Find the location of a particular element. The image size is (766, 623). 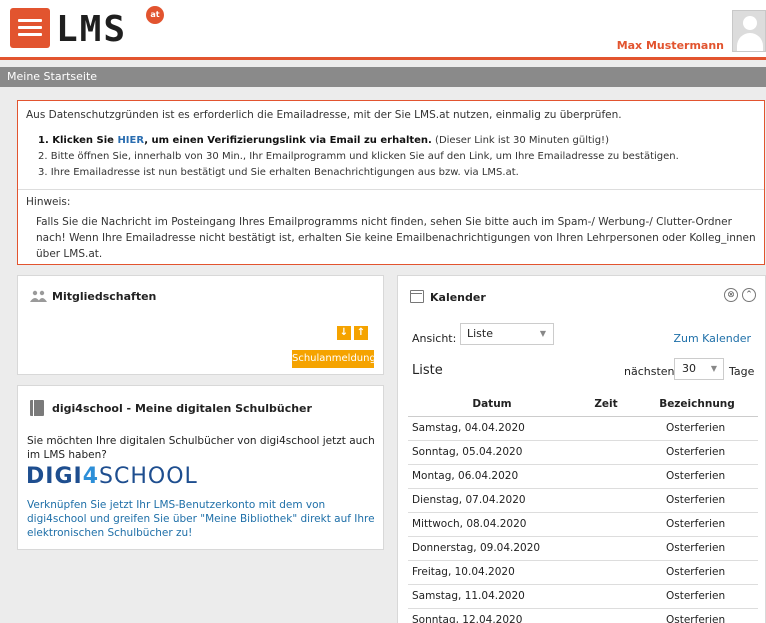

arrow-up-icon: ↑ is located at coordinates (361, 333).